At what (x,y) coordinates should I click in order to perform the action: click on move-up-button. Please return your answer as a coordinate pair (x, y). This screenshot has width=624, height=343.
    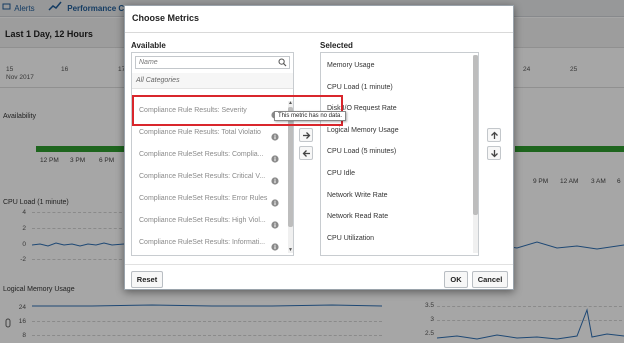
    Looking at the image, I should click on (494, 135).